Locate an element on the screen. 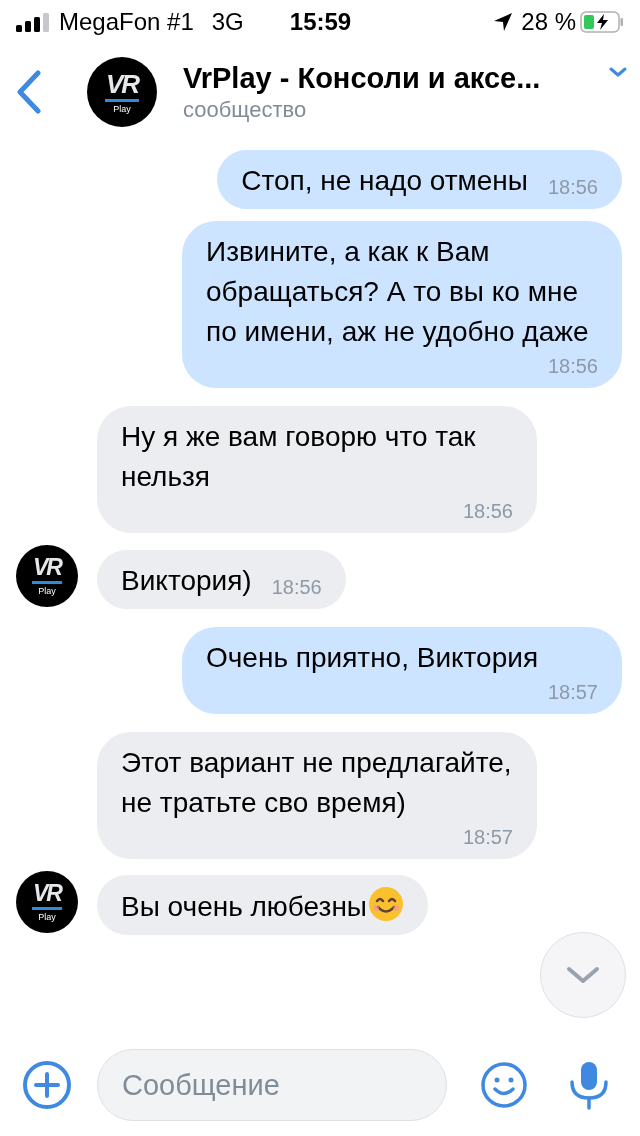 The image size is (640, 1136). signal-icon is located at coordinates (34, 22).